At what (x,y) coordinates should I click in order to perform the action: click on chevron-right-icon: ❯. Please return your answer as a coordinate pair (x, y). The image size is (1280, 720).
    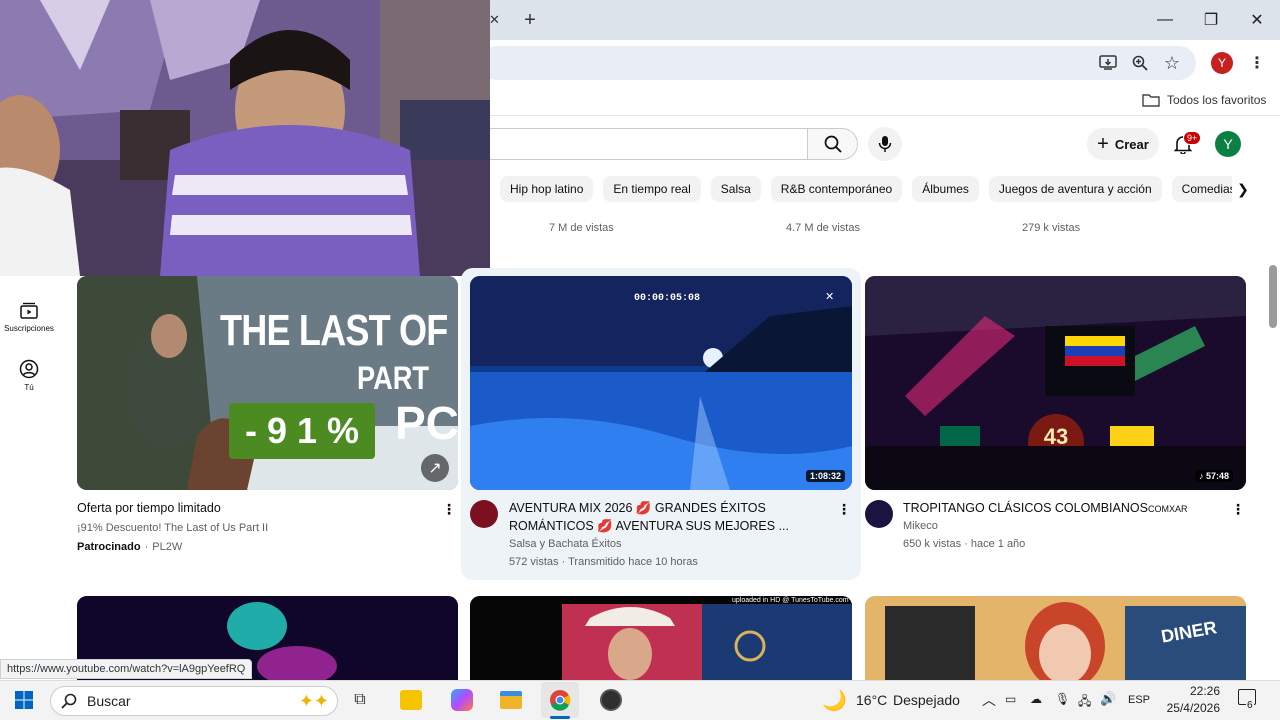
    Looking at the image, I should click on (1243, 189).